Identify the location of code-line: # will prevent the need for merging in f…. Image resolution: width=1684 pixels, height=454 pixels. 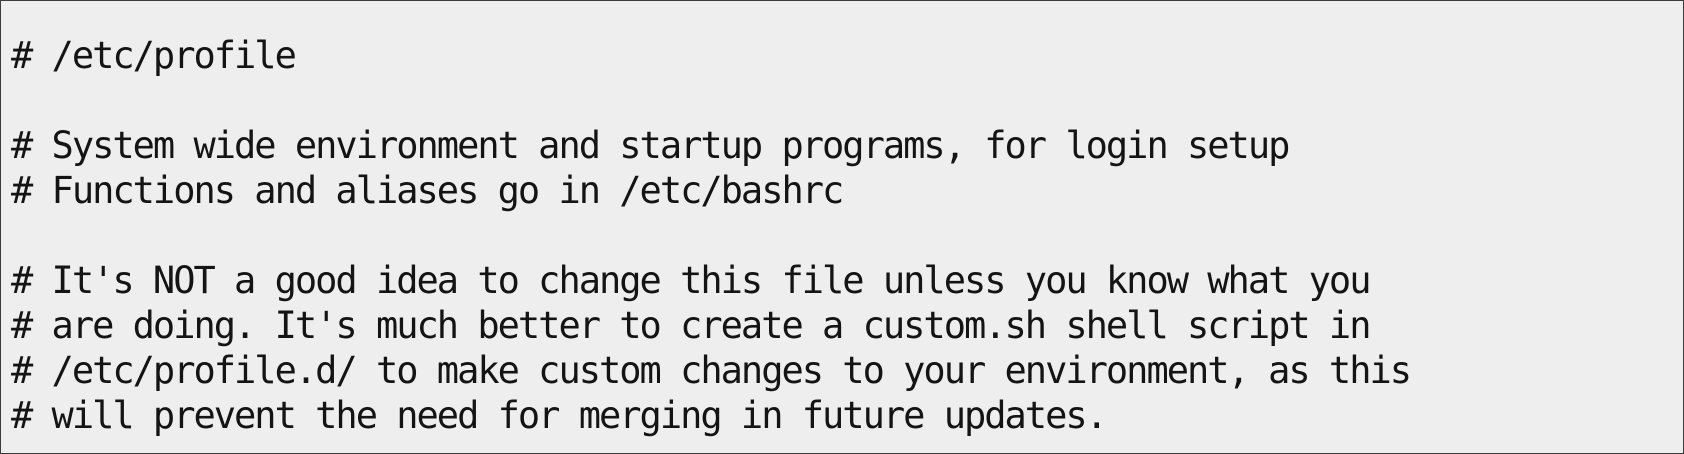
(559, 415).